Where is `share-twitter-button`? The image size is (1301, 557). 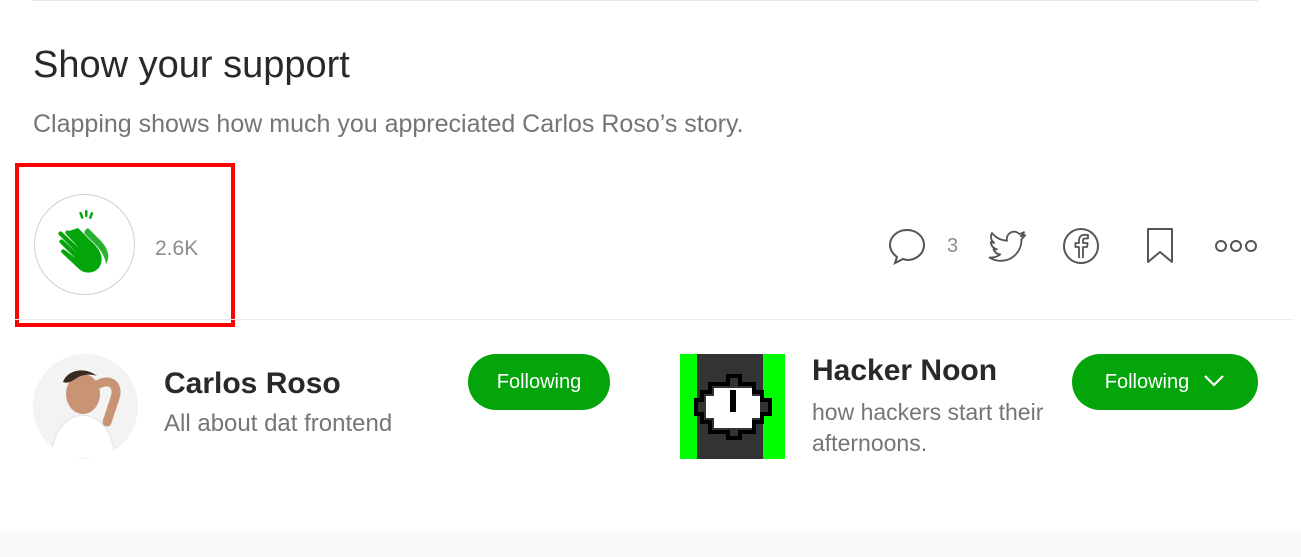
share-twitter-button is located at coordinates (1008, 249).